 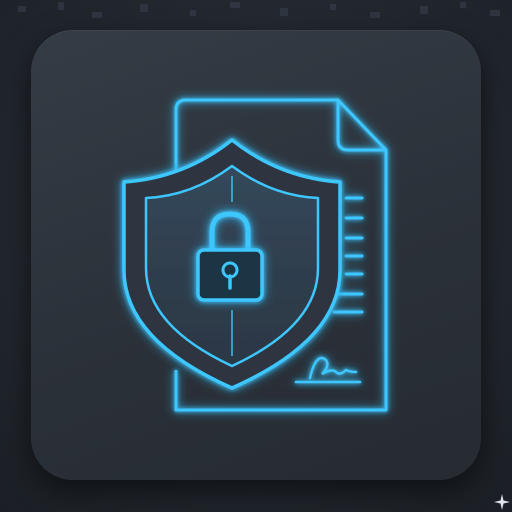 I want to click on signature-icon, so click(x=328, y=370).